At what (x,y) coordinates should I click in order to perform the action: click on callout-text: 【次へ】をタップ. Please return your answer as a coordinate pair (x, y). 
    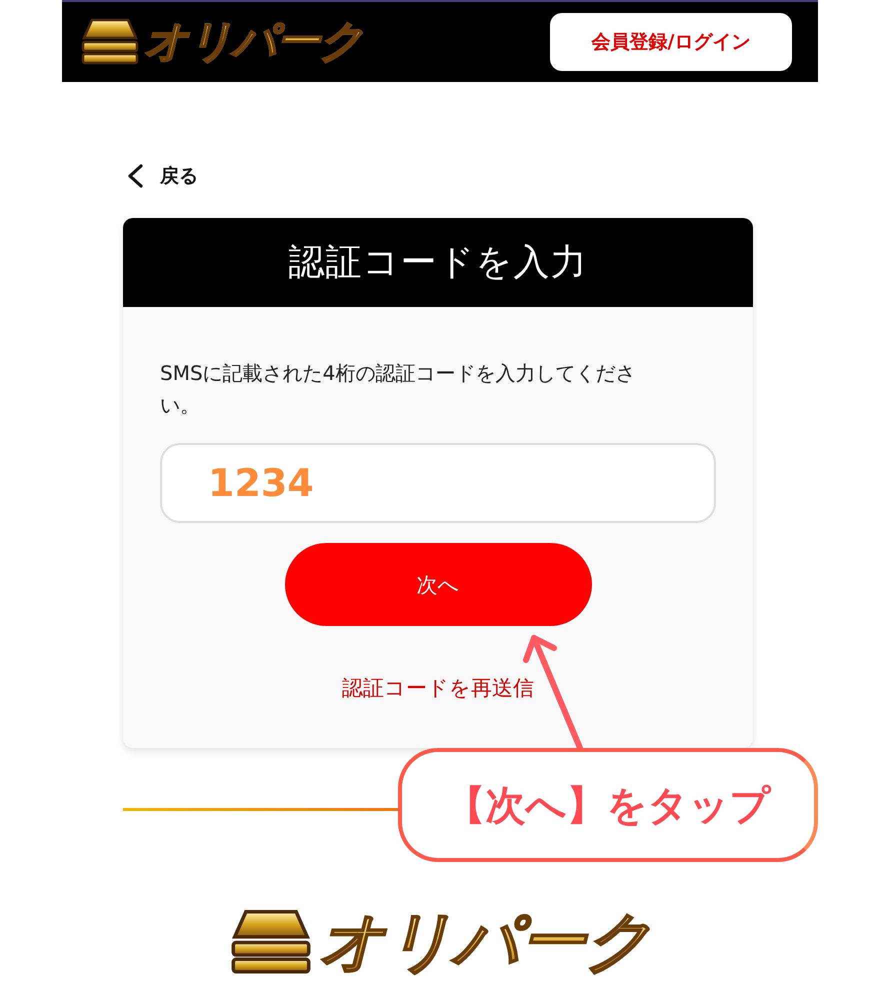
    Looking at the image, I should click on (608, 806).